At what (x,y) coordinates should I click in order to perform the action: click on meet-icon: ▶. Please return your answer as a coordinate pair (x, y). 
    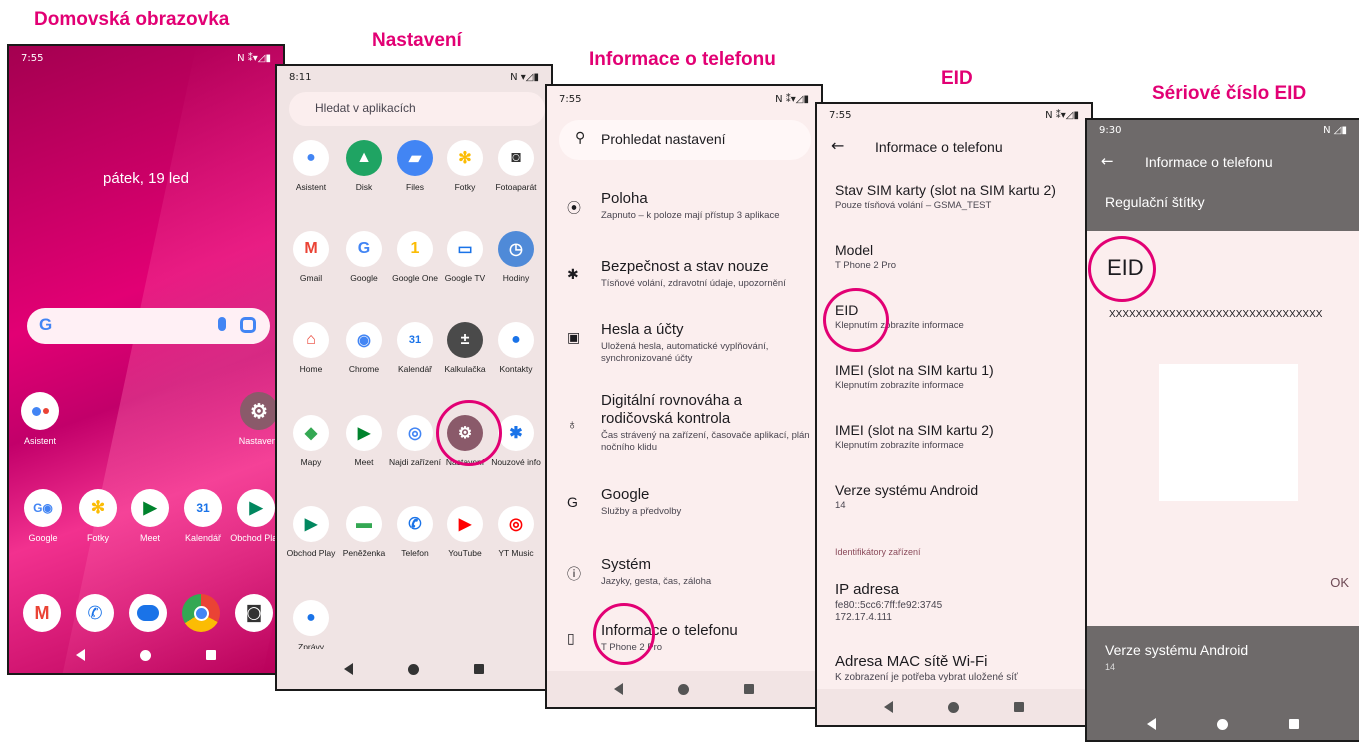
    Looking at the image, I should click on (364, 433).